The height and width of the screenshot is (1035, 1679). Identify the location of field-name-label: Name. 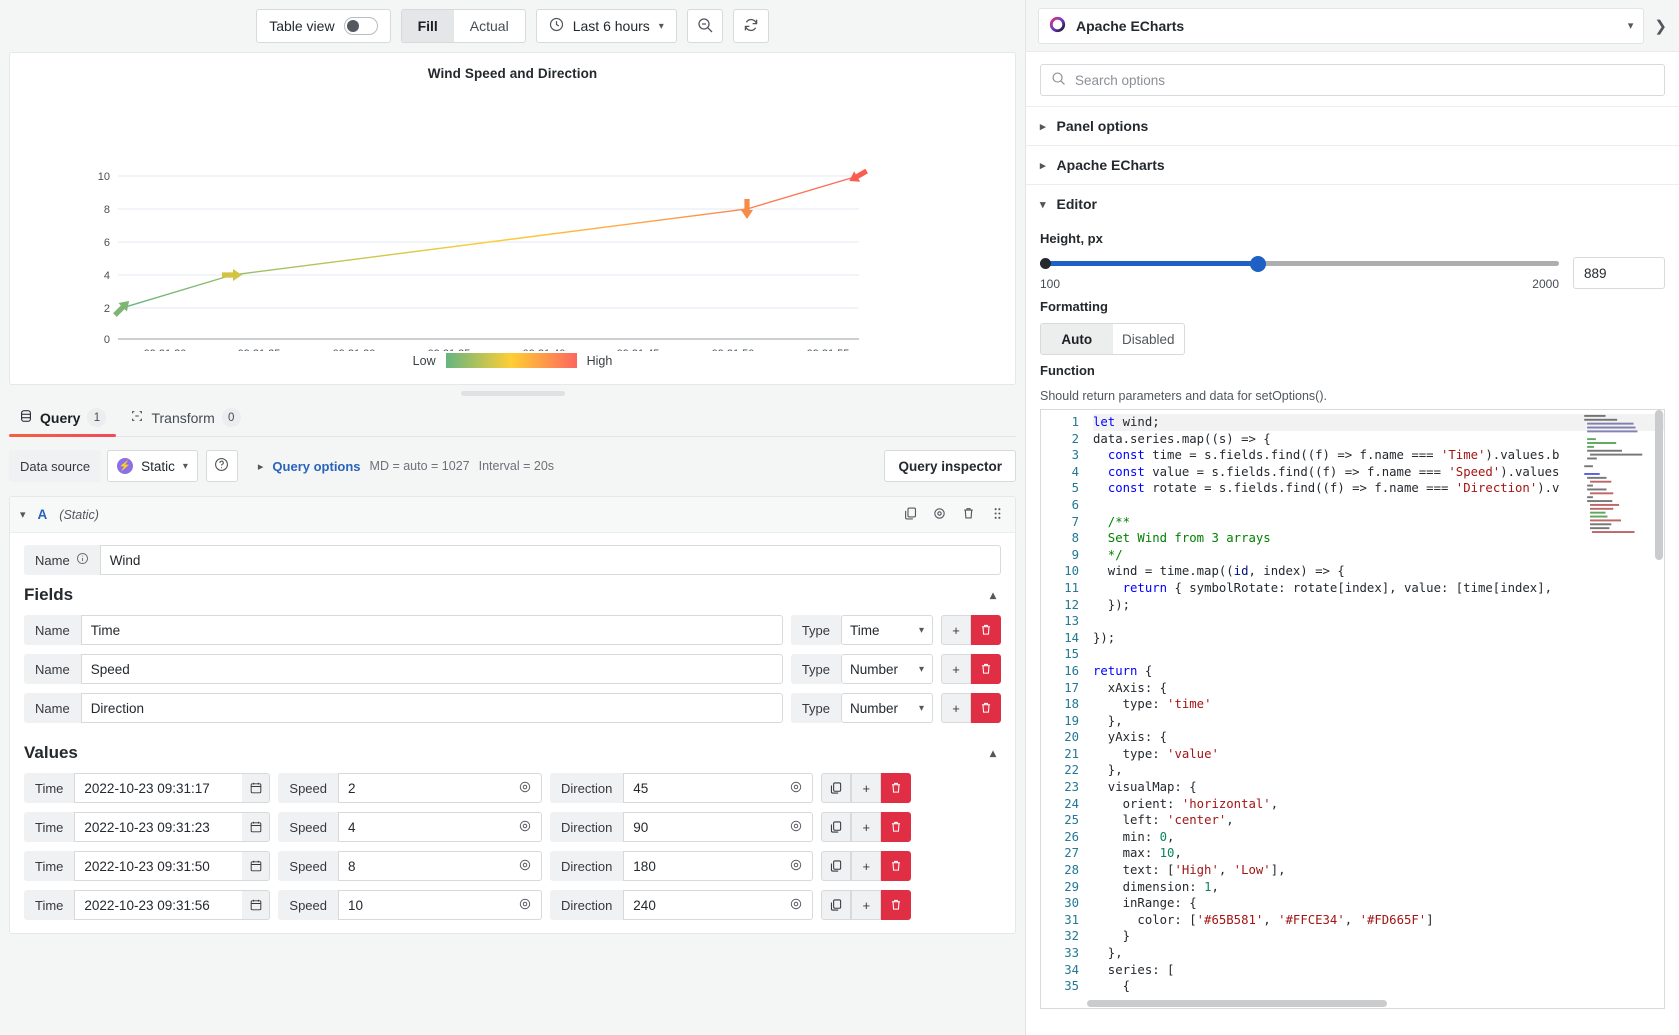
(52, 669).